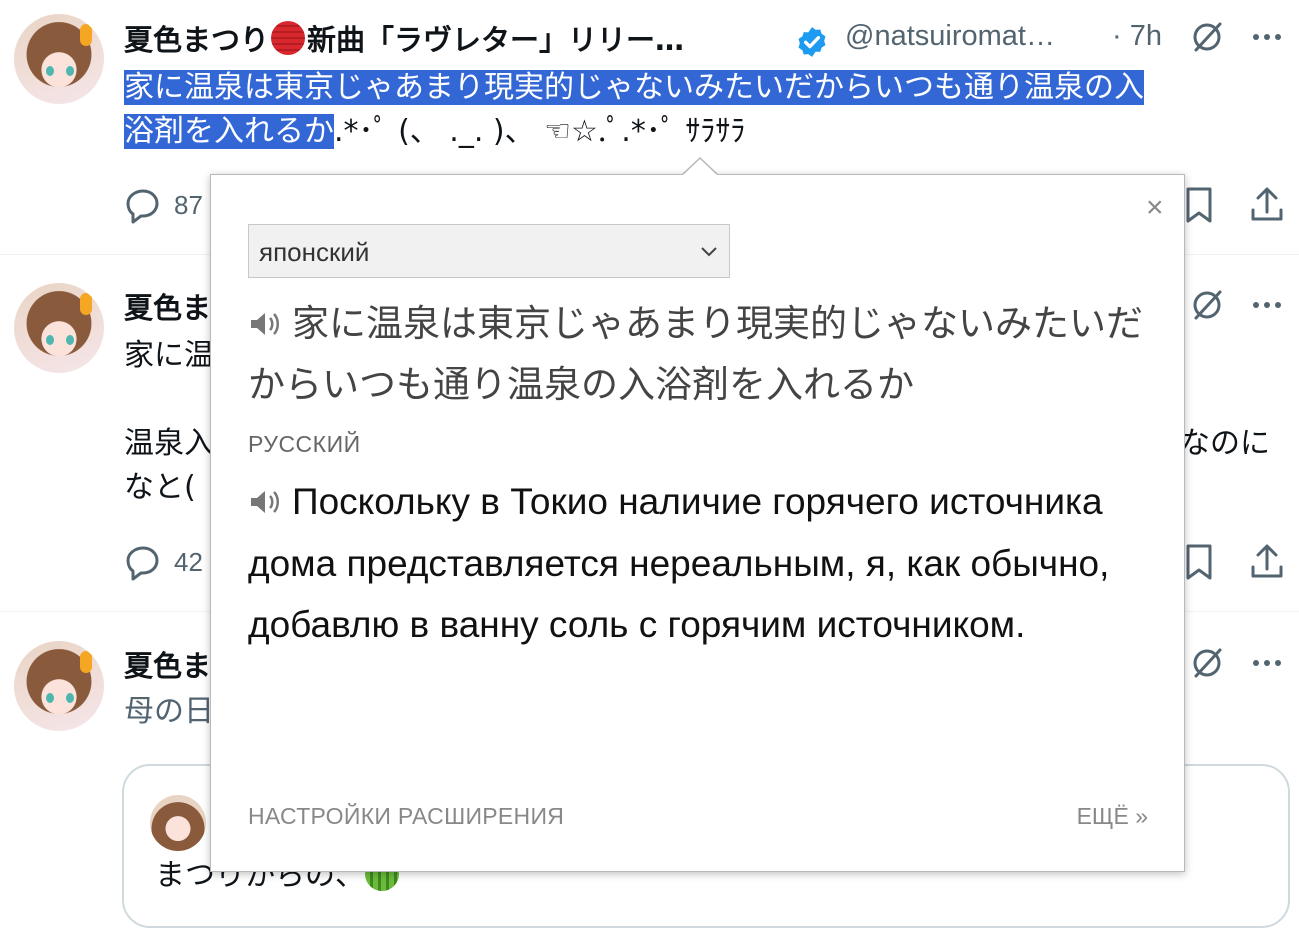  I want to click on target-language-label: РУССКИЙ, so click(304, 444).